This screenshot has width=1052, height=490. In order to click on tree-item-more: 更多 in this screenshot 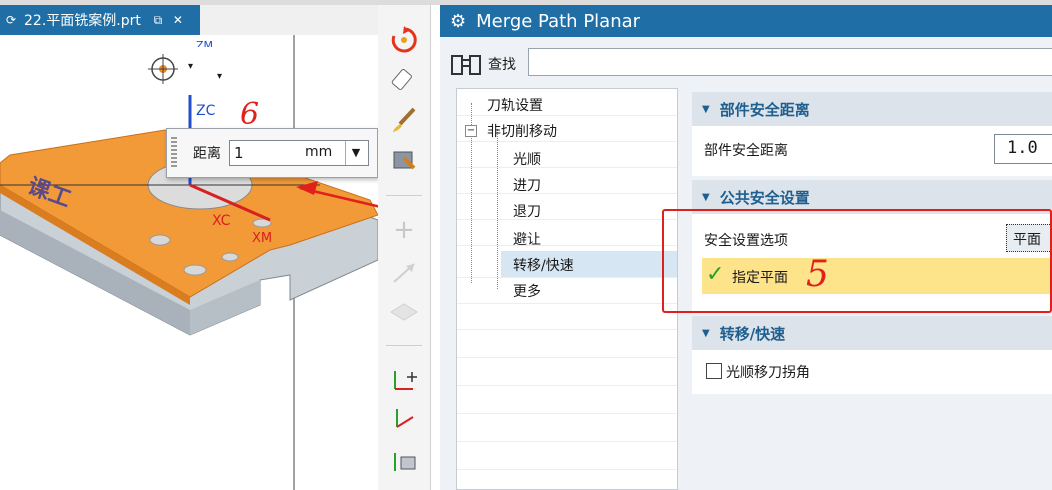, I will do `click(527, 291)`.